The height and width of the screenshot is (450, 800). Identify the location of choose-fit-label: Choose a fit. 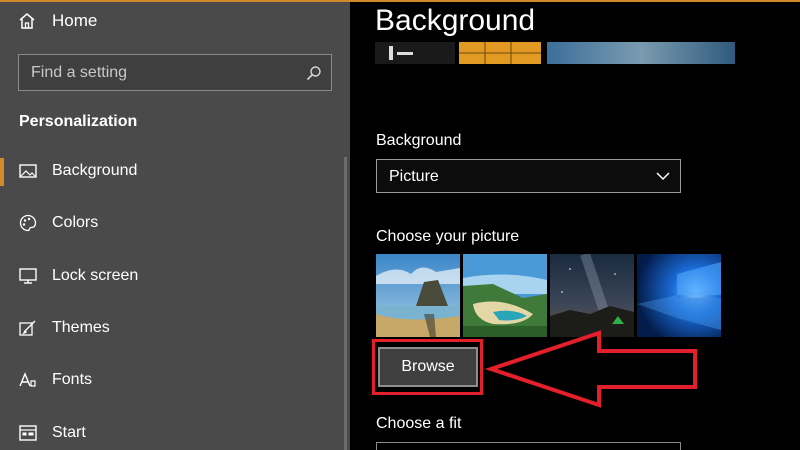
(419, 423).